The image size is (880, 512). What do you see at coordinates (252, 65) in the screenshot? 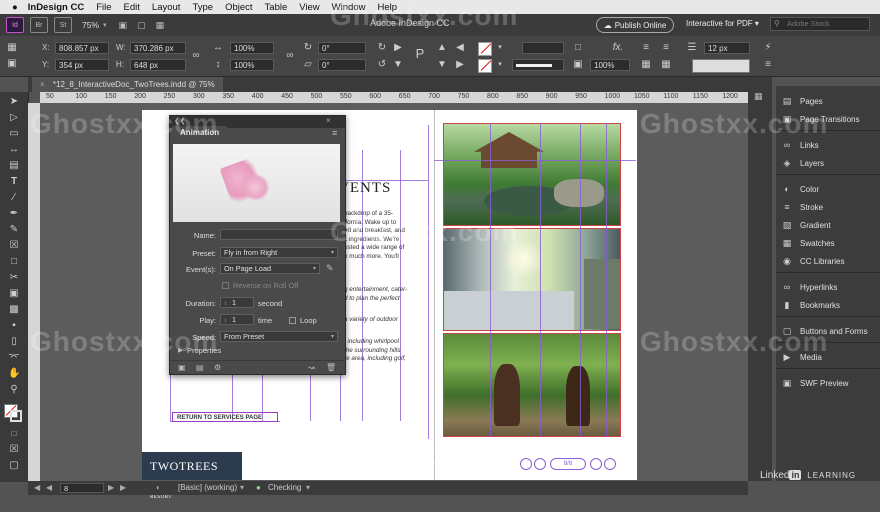
I see `scale-y-field: 100%` at bounding box center [252, 65].